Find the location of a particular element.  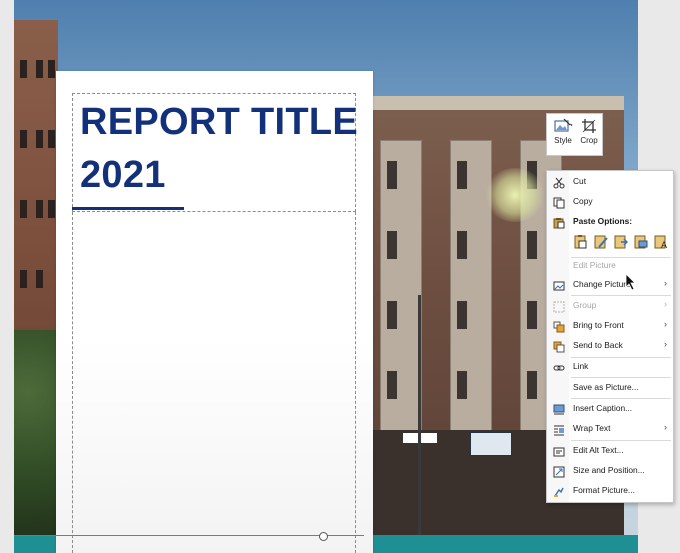

scissors-icon is located at coordinates (559, 182).